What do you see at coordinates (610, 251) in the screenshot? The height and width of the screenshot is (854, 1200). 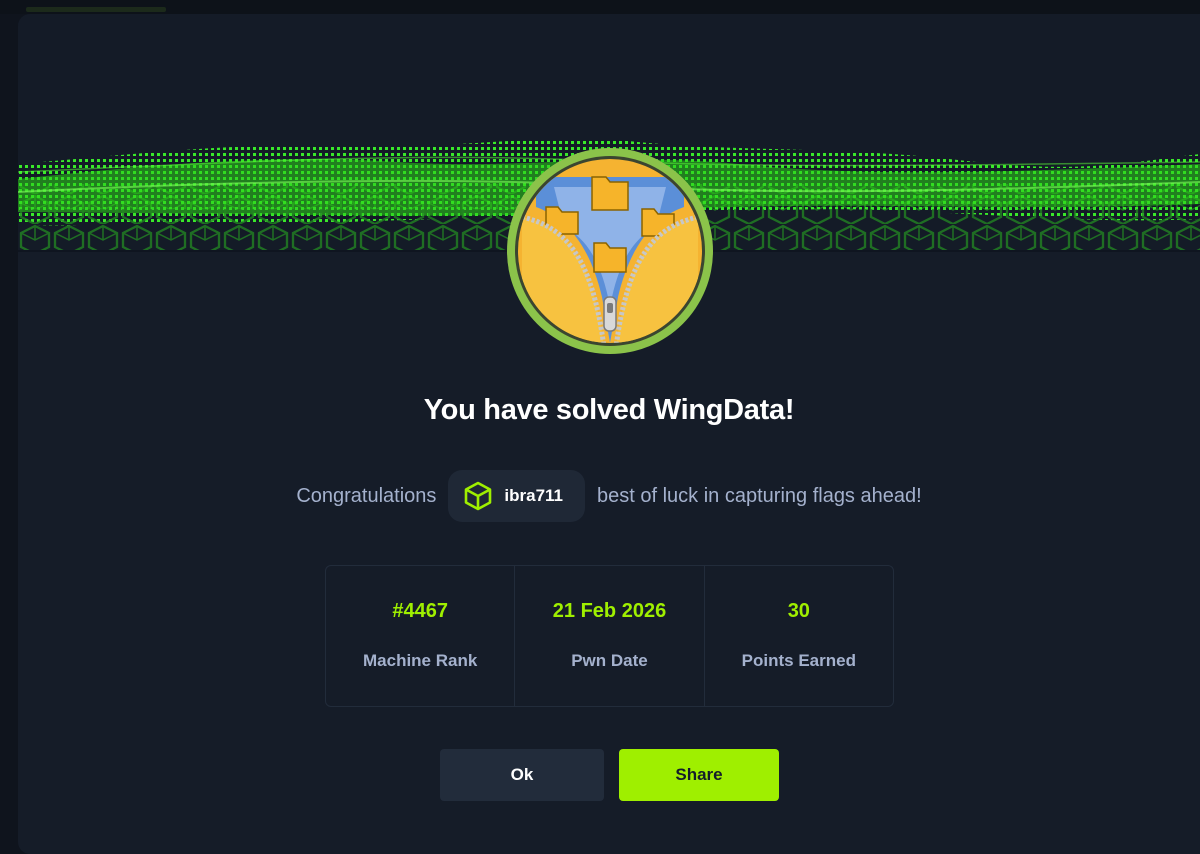 I see `wingdata-zipper-folders-icon` at bounding box center [610, 251].